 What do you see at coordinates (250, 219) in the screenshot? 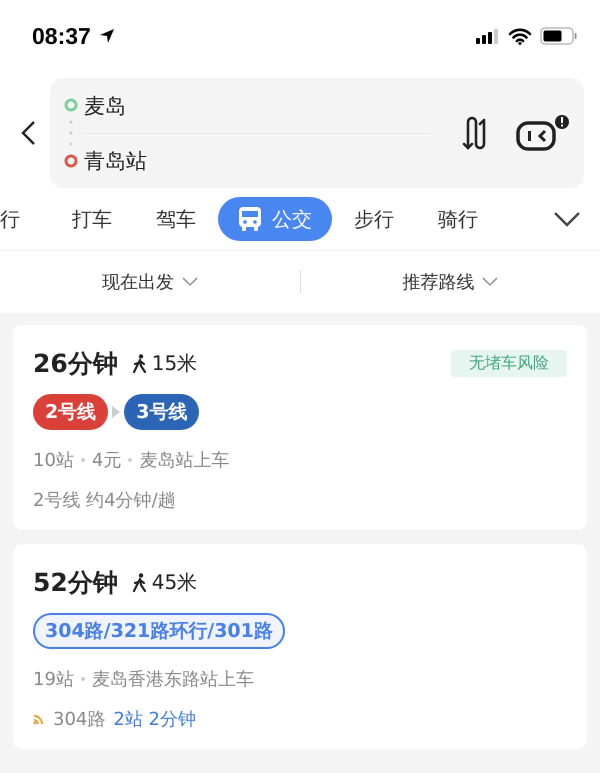
I see `bus-icon` at bounding box center [250, 219].